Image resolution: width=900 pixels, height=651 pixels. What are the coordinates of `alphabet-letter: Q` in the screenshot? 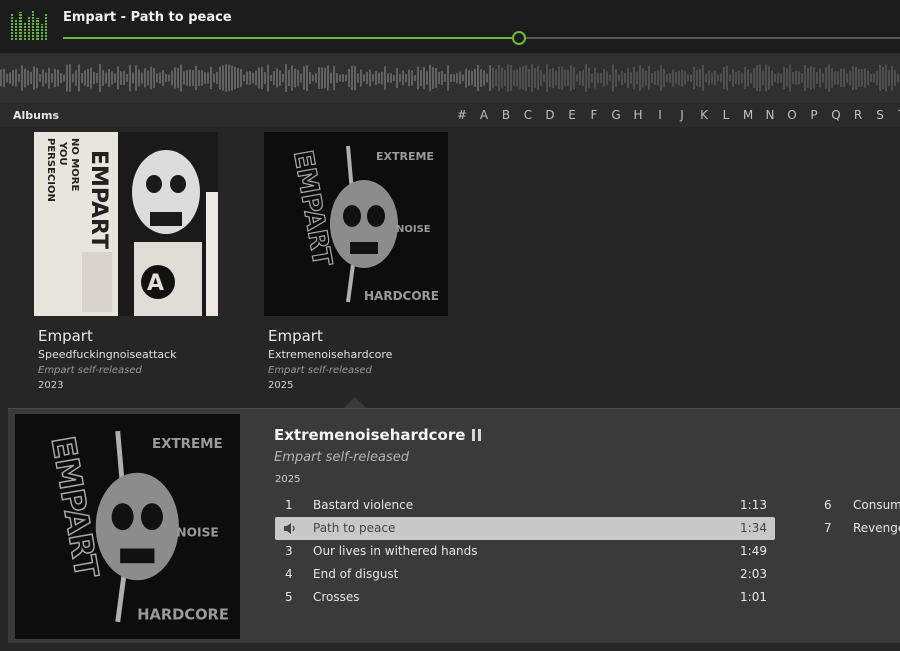 It's located at (836, 115).